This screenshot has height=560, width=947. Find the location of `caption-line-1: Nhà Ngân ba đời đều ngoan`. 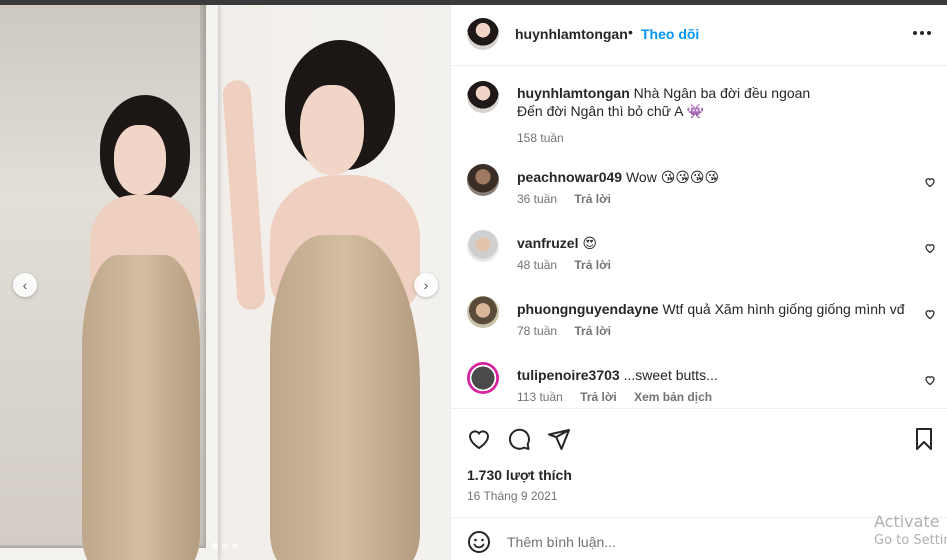

caption-line-1: Nhà Ngân ba đời đều ngoan is located at coordinates (722, 93).